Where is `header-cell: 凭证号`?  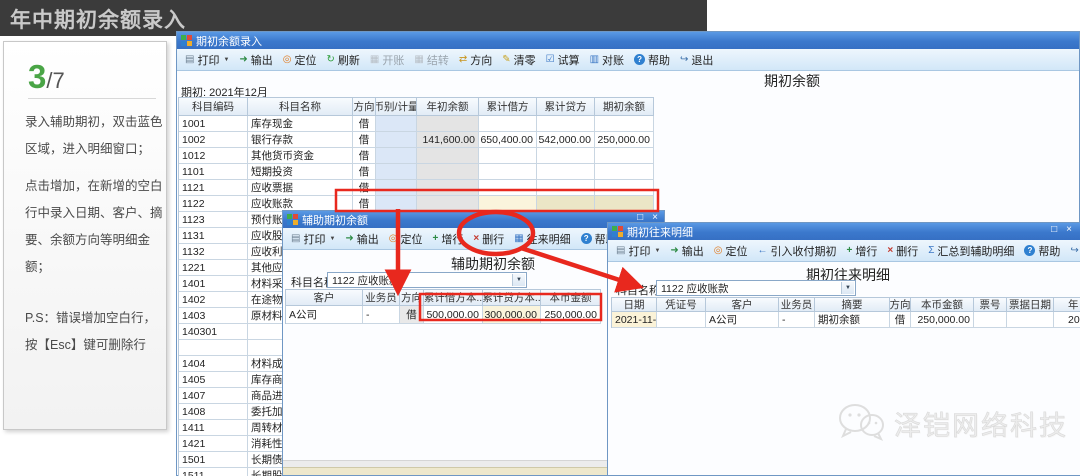 header-cell: 凭证号 is located at coordinates (681, 305).